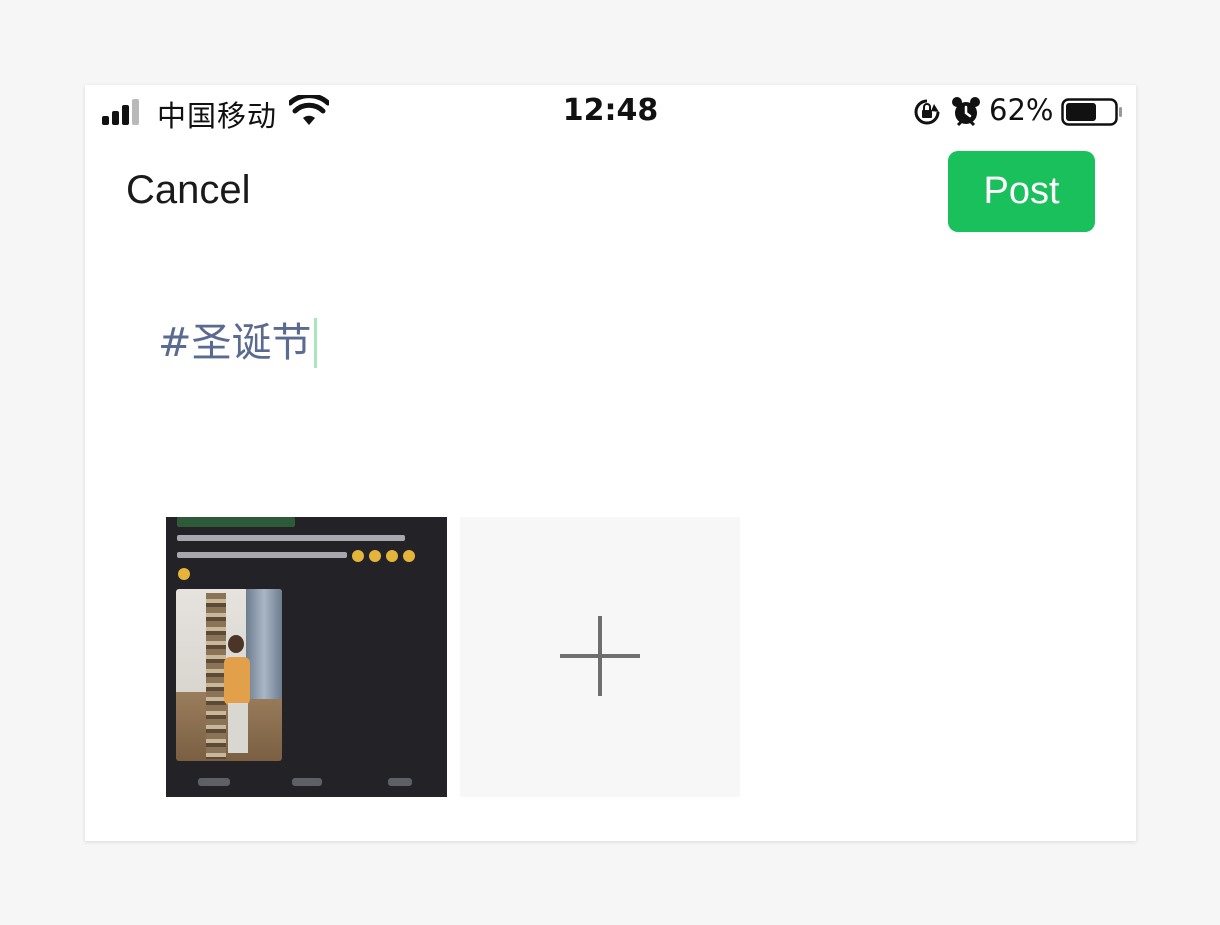 The width and height of the screenshot is (1220, 925). What do you see at coordinates (235, 343) in the screenshot?
I see `compose-text: #圣诞节` at bounding box center [235, 343].